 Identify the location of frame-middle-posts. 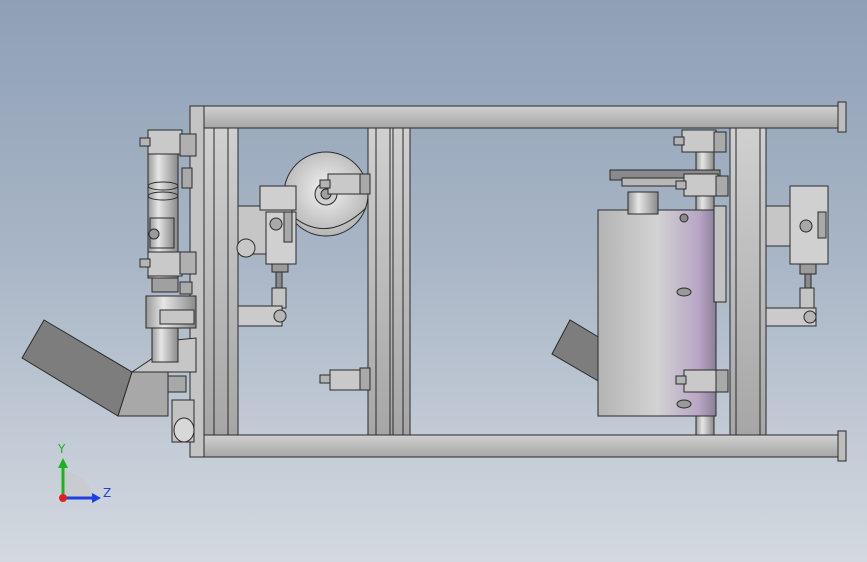
(389, 281).